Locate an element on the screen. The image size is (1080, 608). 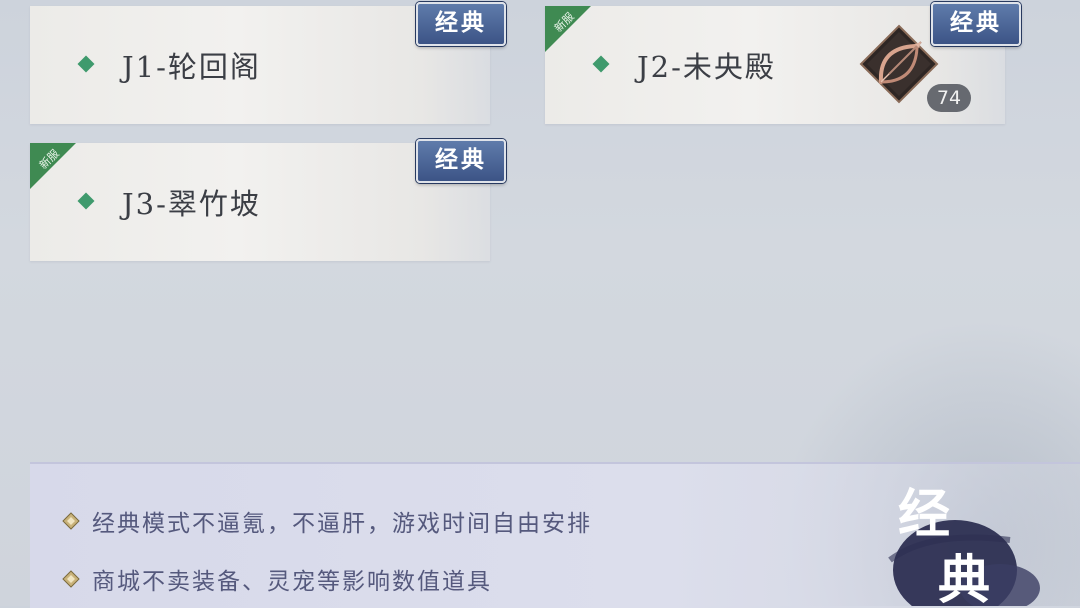
info-line: 经典模式不逼氪，不逼肝，游戏时间自由安排 is located at coordinates (327, 521).